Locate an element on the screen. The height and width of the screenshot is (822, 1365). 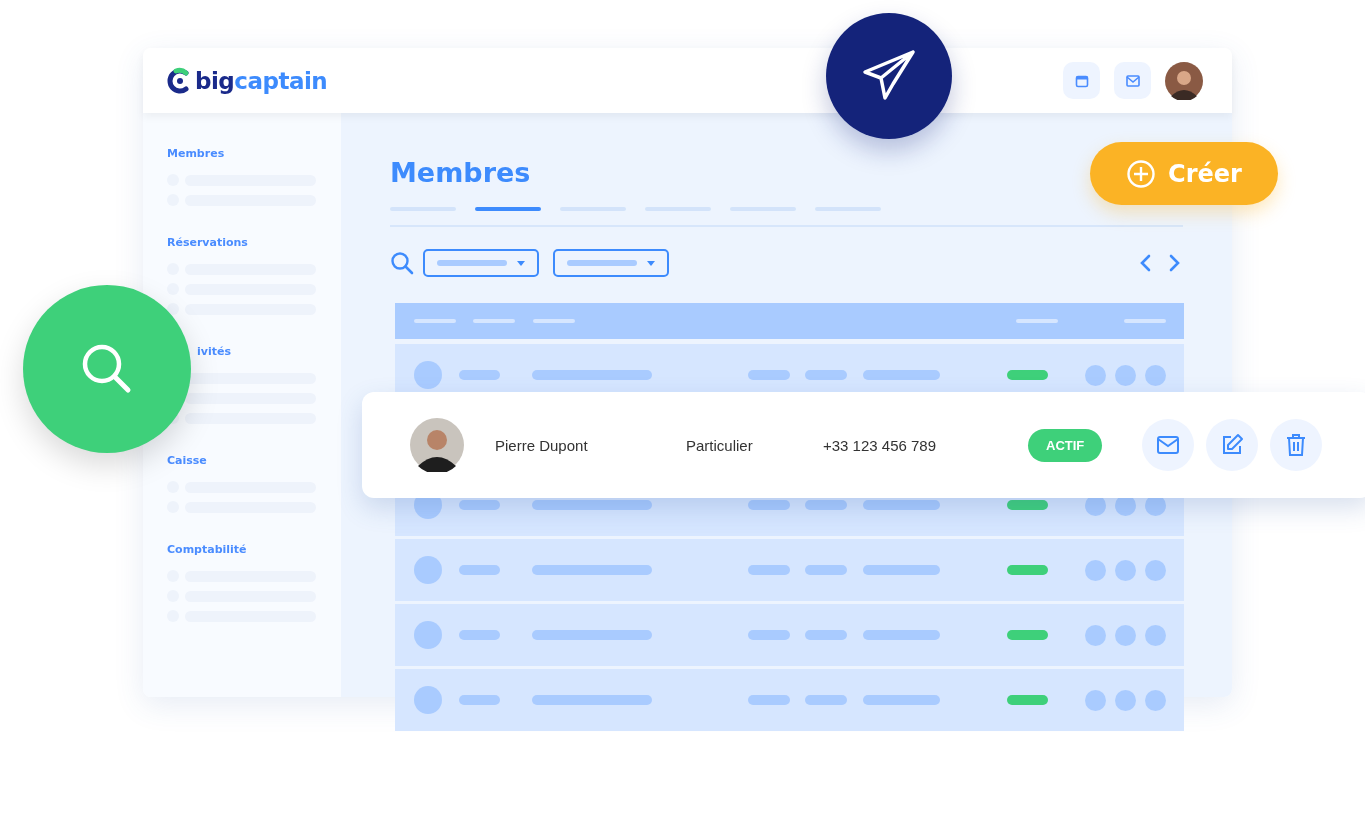
sidebar-section-label: Membres is located at coordinates (196, 153).